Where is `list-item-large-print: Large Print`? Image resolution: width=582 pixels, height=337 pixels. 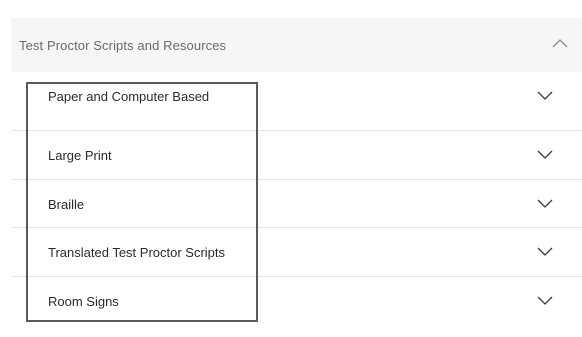 list-item-large-print: Large Print is located at coordinates (296, 155).